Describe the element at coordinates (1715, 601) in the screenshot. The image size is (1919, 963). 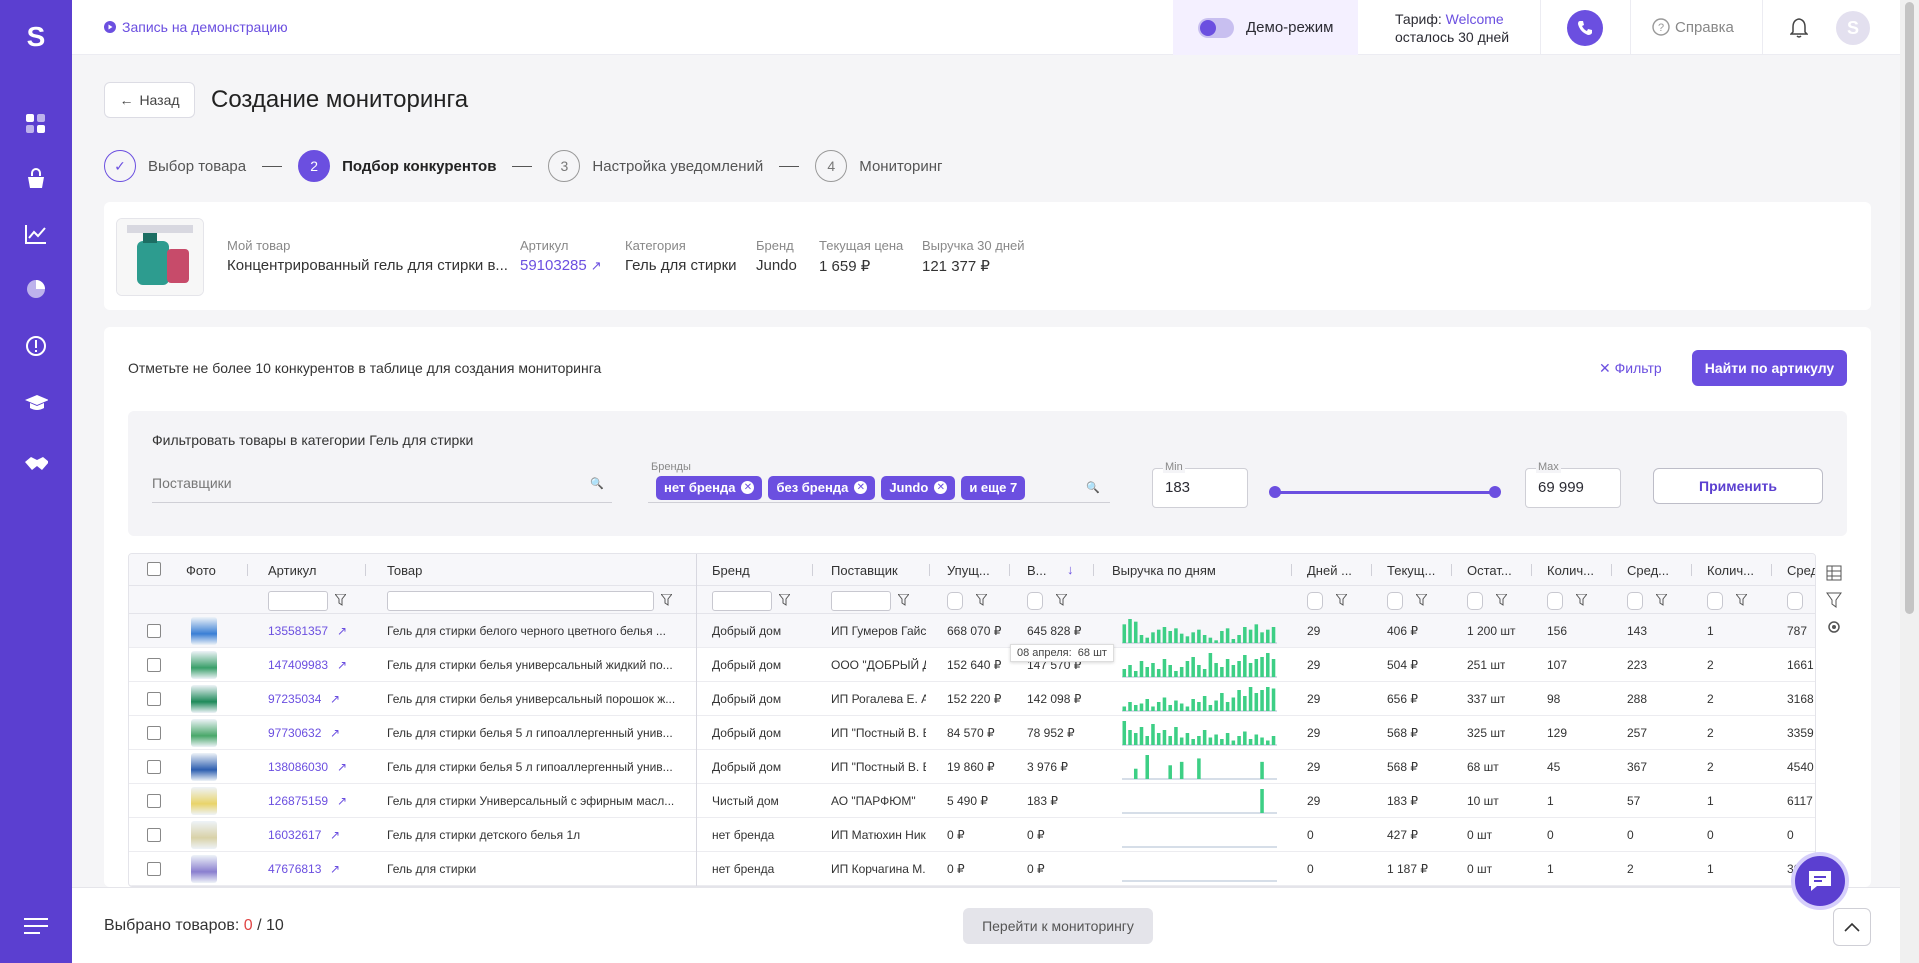
I see `qty2-filter-input` at that location.